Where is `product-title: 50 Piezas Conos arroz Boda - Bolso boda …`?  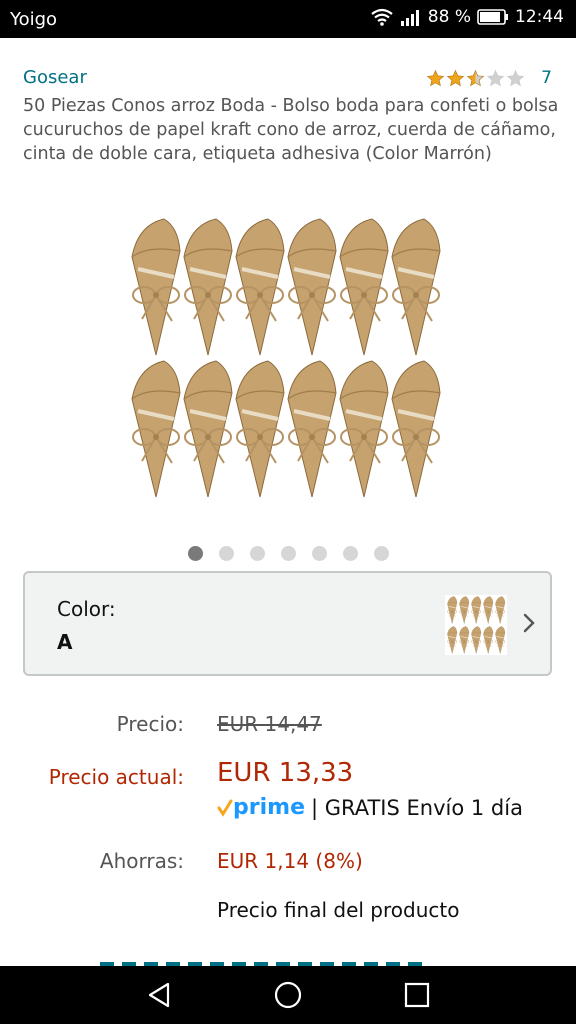
product-title: 50 Piezas Conos arroz Boda - Bolso boda … is located at coordinates (291, 130).